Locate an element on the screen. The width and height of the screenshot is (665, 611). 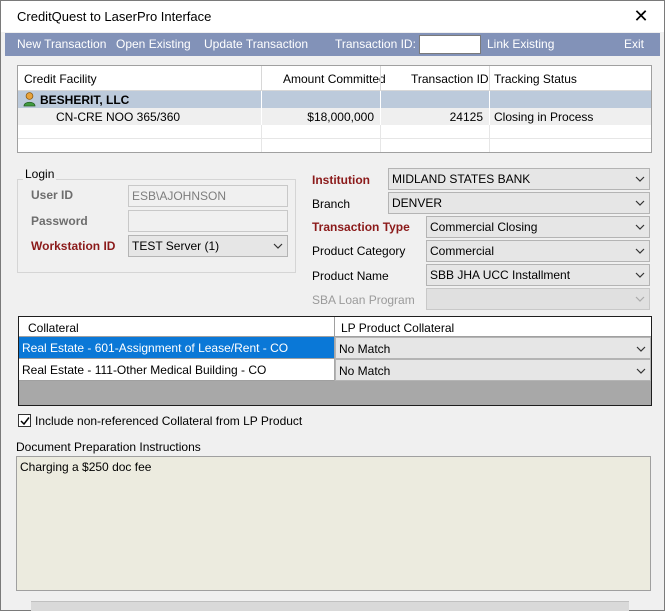
doc-prep-label: Document Preparation Instructions is located at coordinates (108, 447).